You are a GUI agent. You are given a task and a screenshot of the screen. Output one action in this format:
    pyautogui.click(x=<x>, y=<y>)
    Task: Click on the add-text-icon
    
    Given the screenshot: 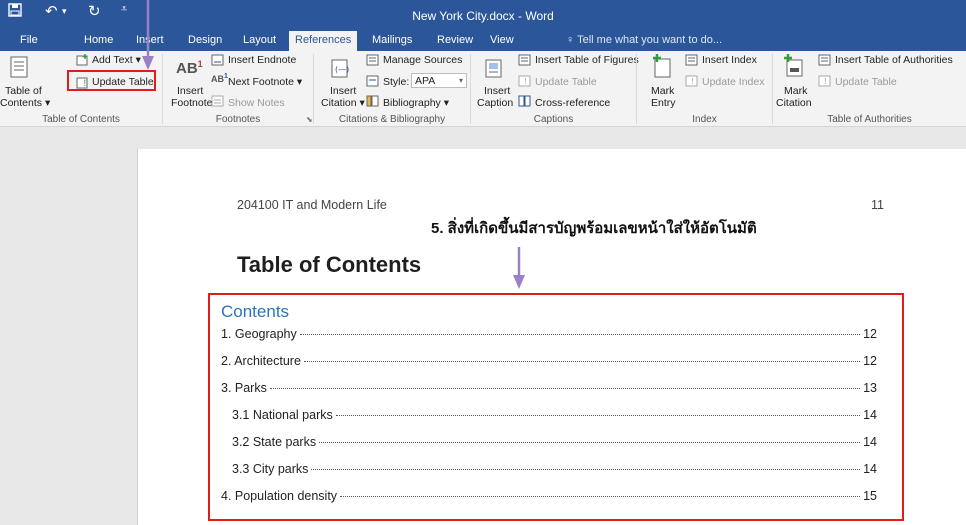 What is the action you would take?
    pyautogui.click(x=82, y=60)
    